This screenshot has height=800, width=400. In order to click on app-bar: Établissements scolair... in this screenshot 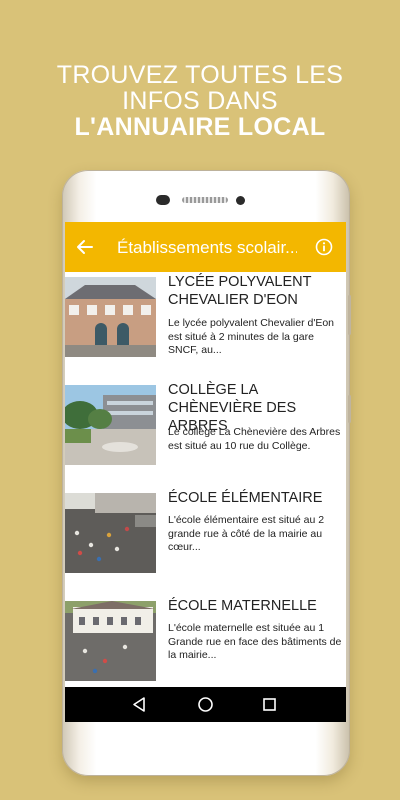, I will do `click(205, 247)`.